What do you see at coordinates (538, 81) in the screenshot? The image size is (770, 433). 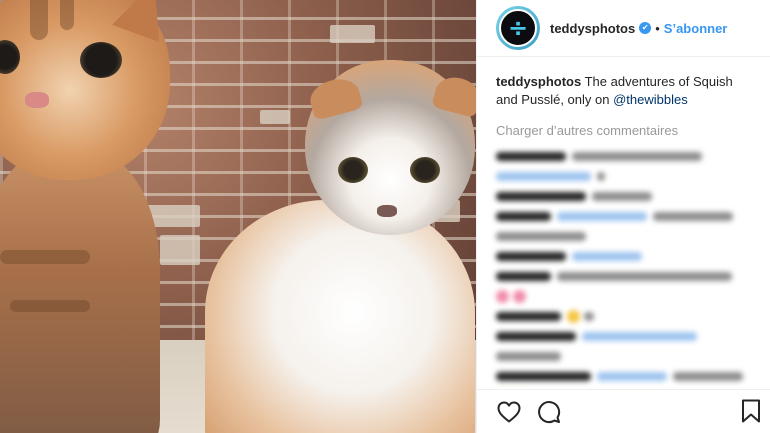 I see `caption-username-link: teddysphotos` at bounding box center [538, 81].